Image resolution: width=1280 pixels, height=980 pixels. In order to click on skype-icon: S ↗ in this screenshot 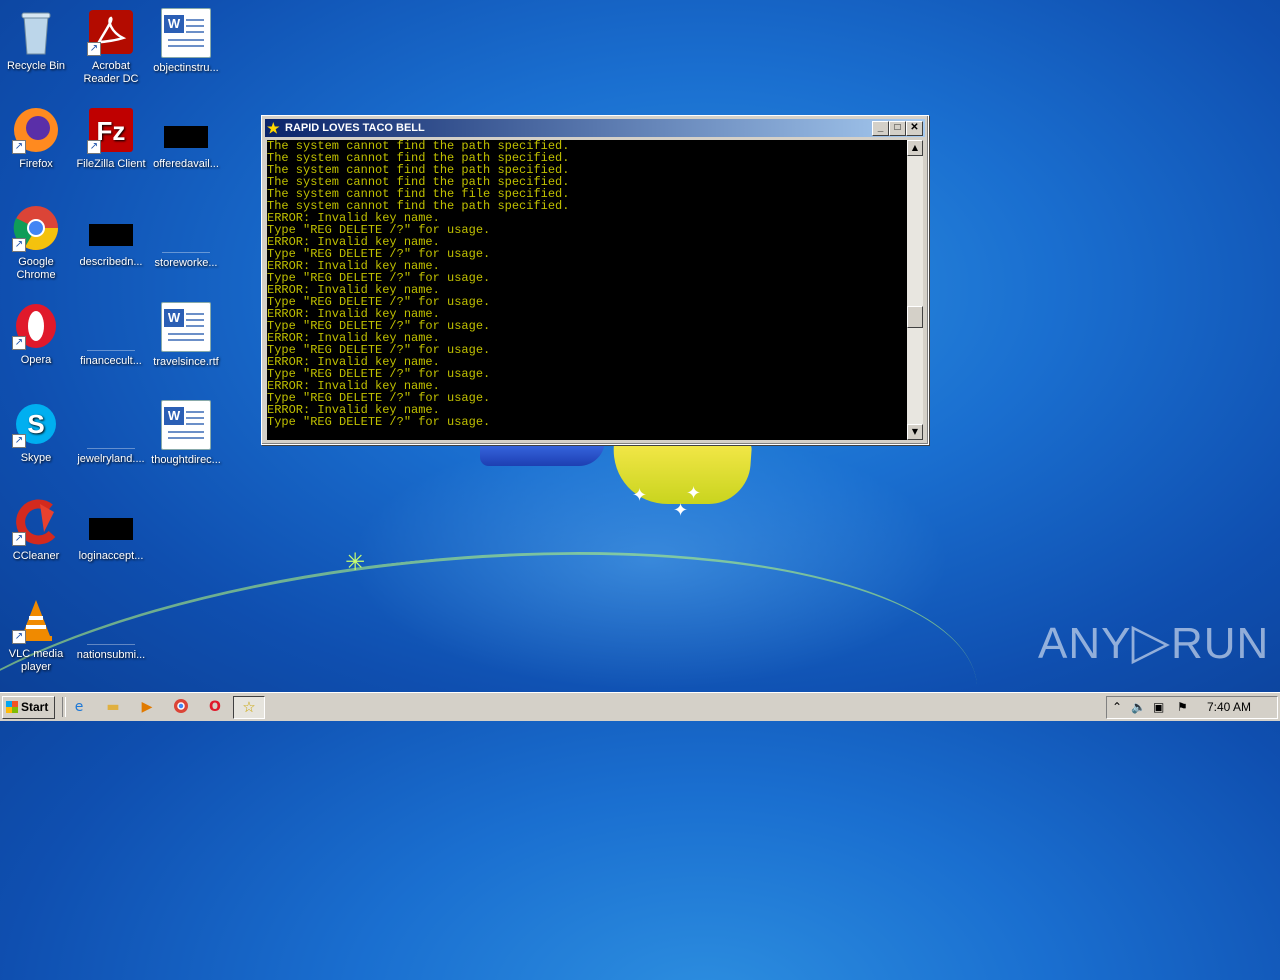, I will do `click(36, 424)`.